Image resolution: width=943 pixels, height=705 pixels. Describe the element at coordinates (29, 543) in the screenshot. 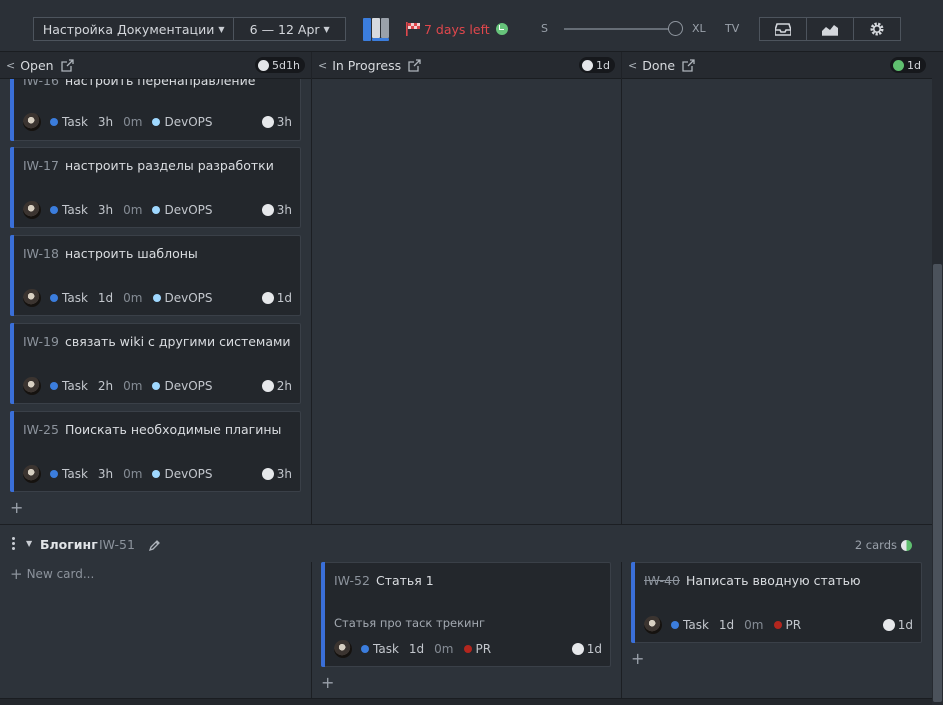

I see `collapse-caret-icon: ▼` at that location.